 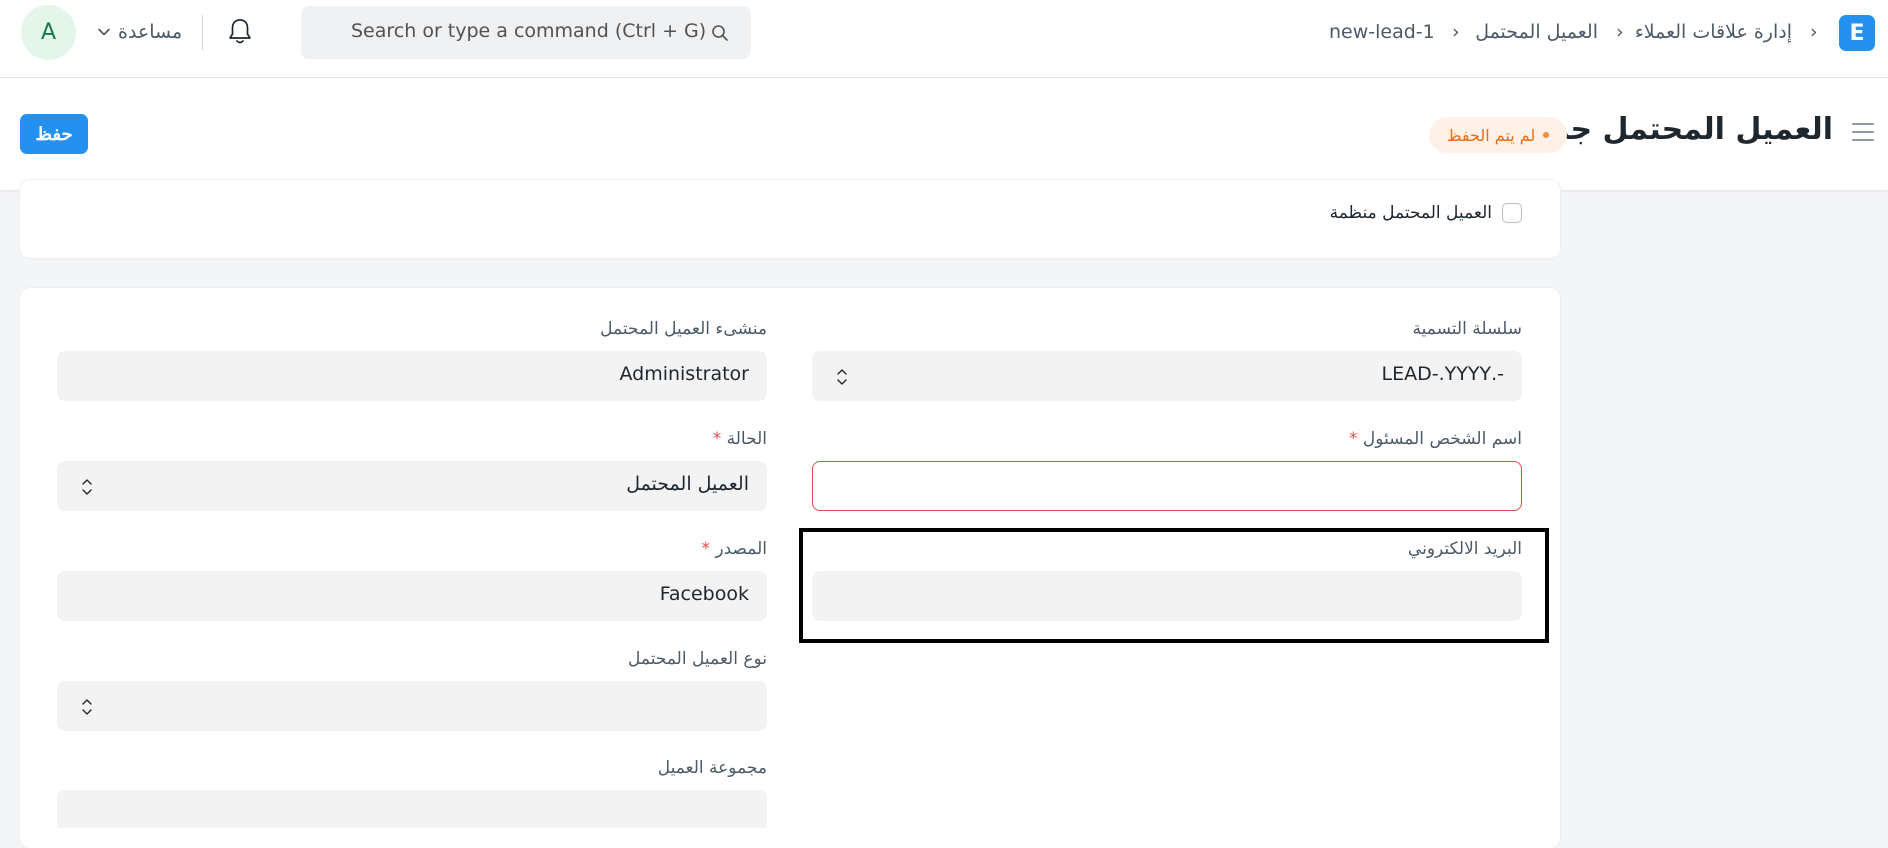 I want to click on customer-group-label: مجموعة العميل, so click(x=712, y=768).